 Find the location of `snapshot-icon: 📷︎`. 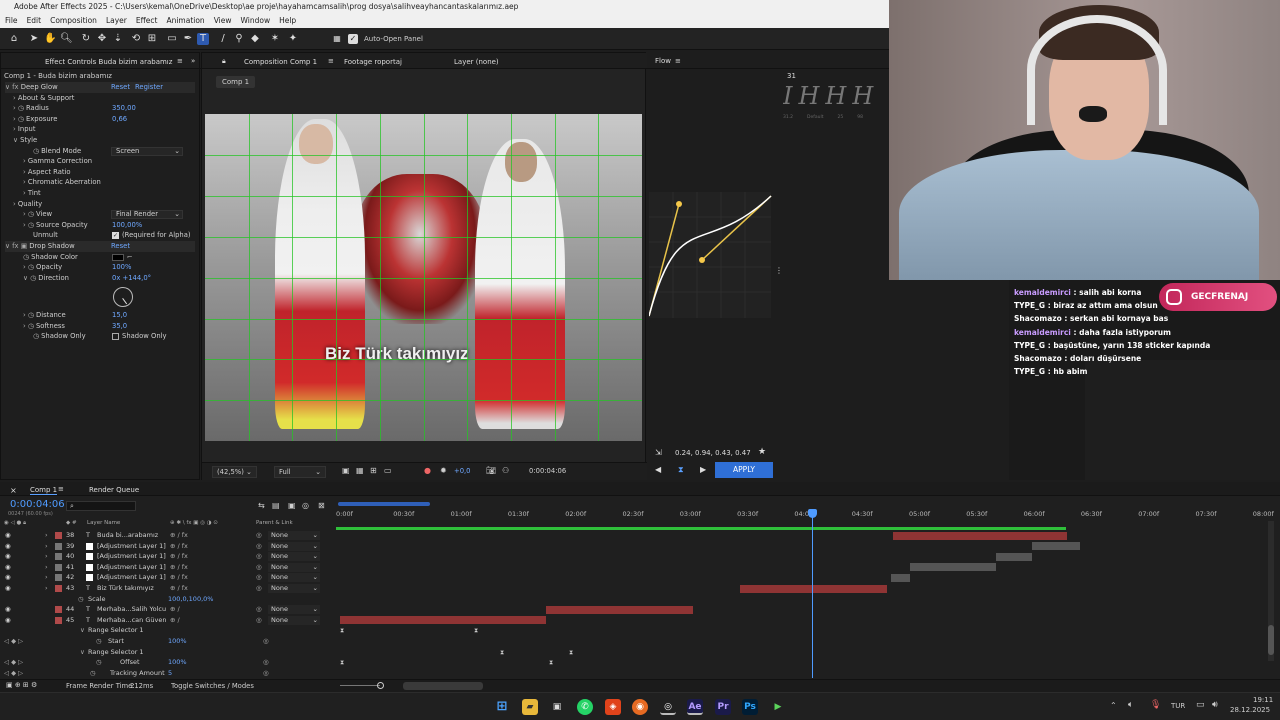

snapshot-icon: 📷︎ is located at coordinates (491, 470).